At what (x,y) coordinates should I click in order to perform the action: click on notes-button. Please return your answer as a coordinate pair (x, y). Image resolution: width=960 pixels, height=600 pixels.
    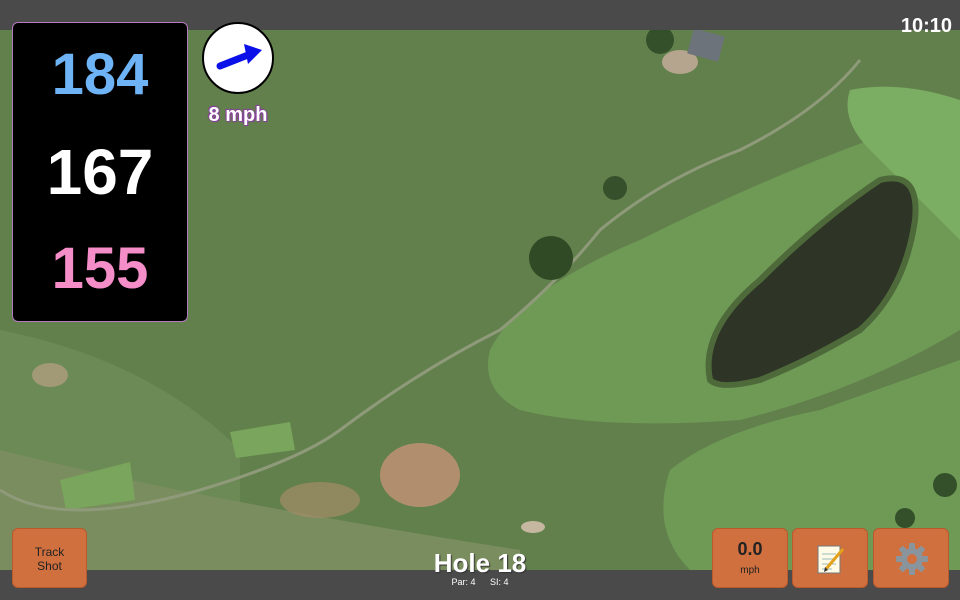
    Looking at the image, I should click on (830, 558).